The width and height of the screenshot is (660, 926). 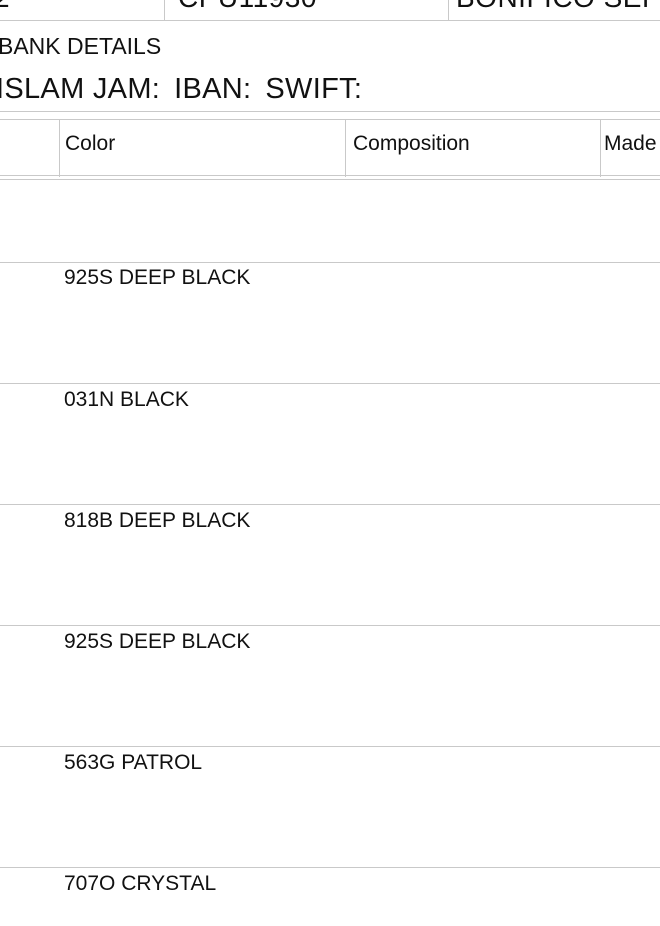 What do you see at coordinates (314, 89) in the screenshot?
I see `swift-label: SWIFT:` at bounding box center [314, 89].